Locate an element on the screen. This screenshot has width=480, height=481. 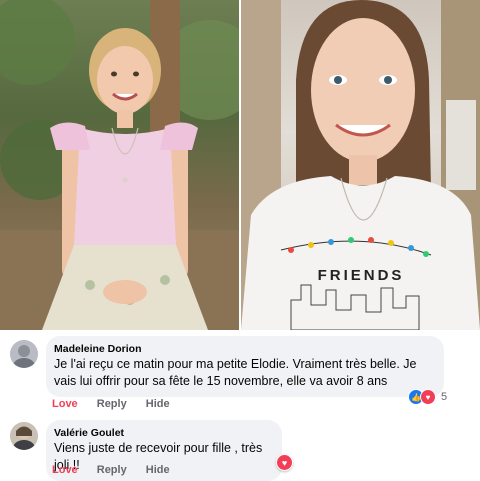
friends-shirt-text: FRIENDS is located at coordinates (361, 275).